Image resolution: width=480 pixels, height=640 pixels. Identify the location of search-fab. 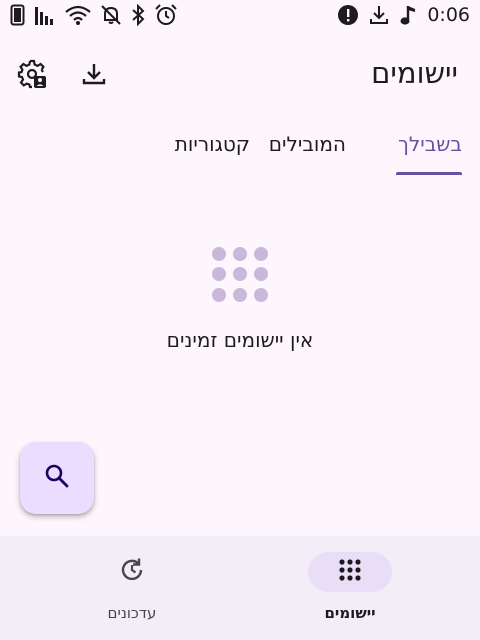
(57, 478).